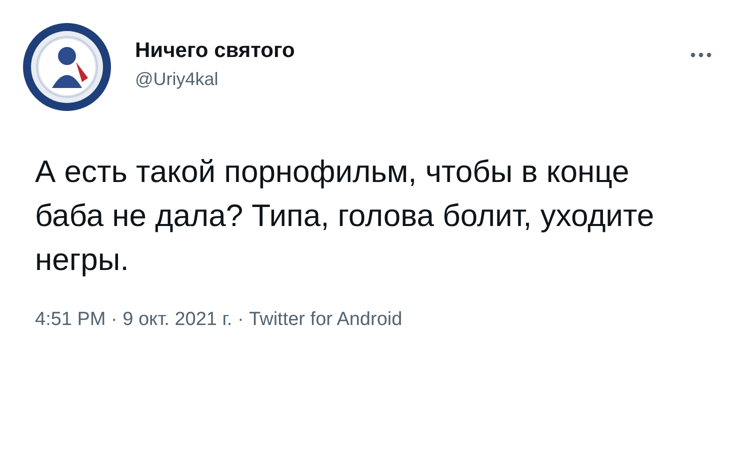 This screenshot has width=750, height=453. What do you see at coordinates (701, 55) in the screenshot?
I see `more-icon` at bounding box center [701, 55].